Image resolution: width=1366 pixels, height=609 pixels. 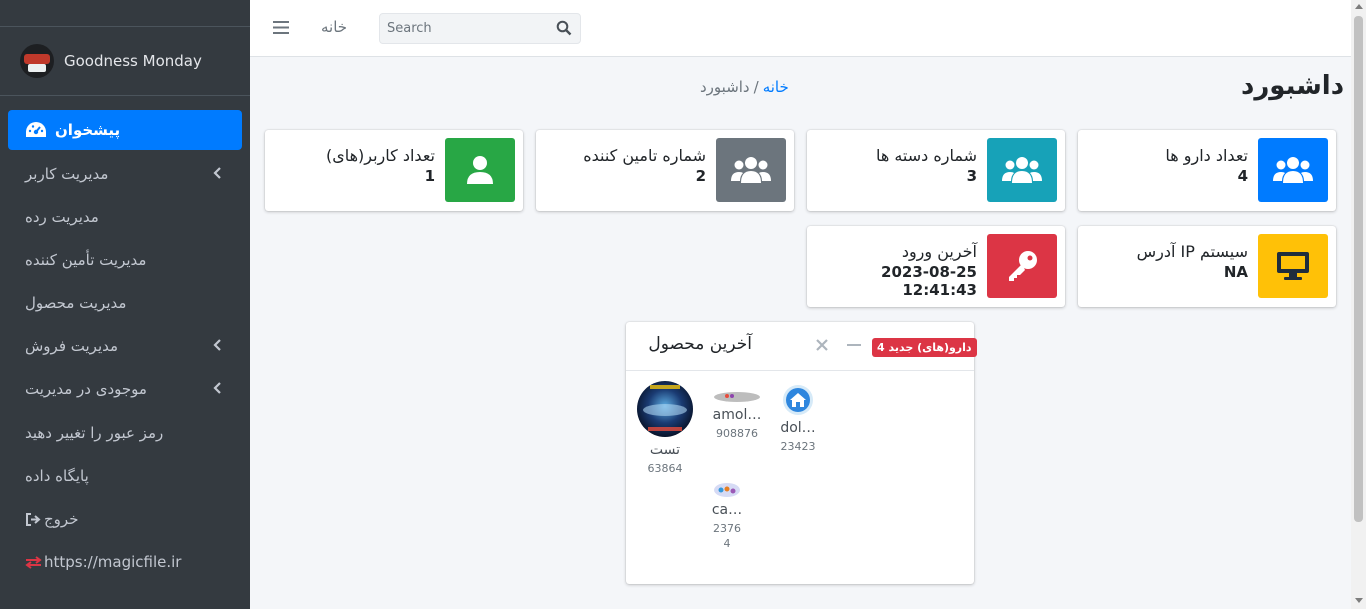 What do you see at coordinates (822, 345) in the screenshot?
I see `close-icon` at bounding box center [822, 345].